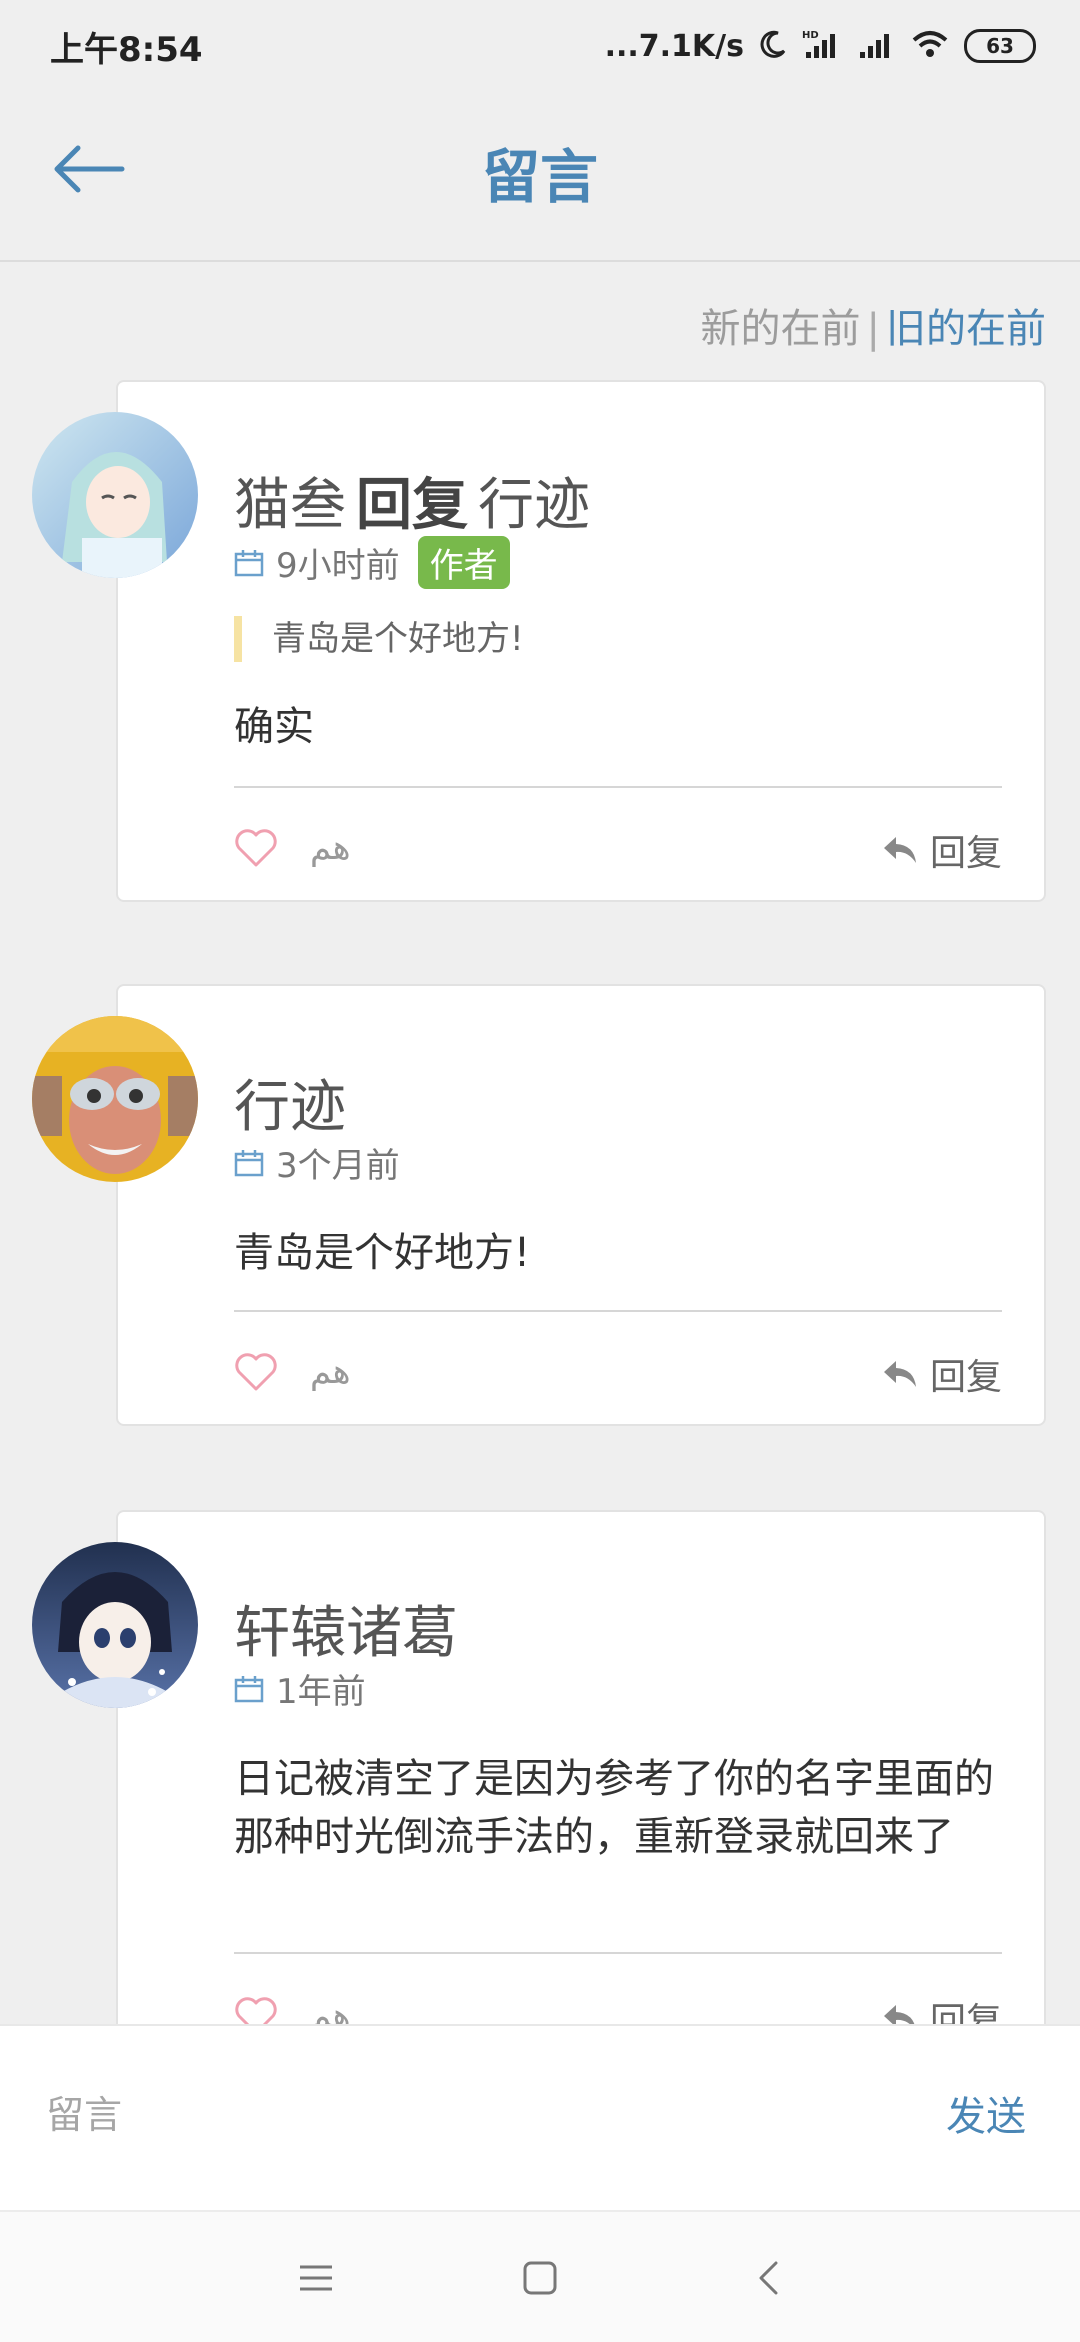 Image resolution: width=1080 pixels, height=2342 pixels. What do you see at coordinates (540, 46) in the screenshot?
I see `status-bar: 上午8:54 ...7.1K/s HD 63` at bounding box center [540, 46].